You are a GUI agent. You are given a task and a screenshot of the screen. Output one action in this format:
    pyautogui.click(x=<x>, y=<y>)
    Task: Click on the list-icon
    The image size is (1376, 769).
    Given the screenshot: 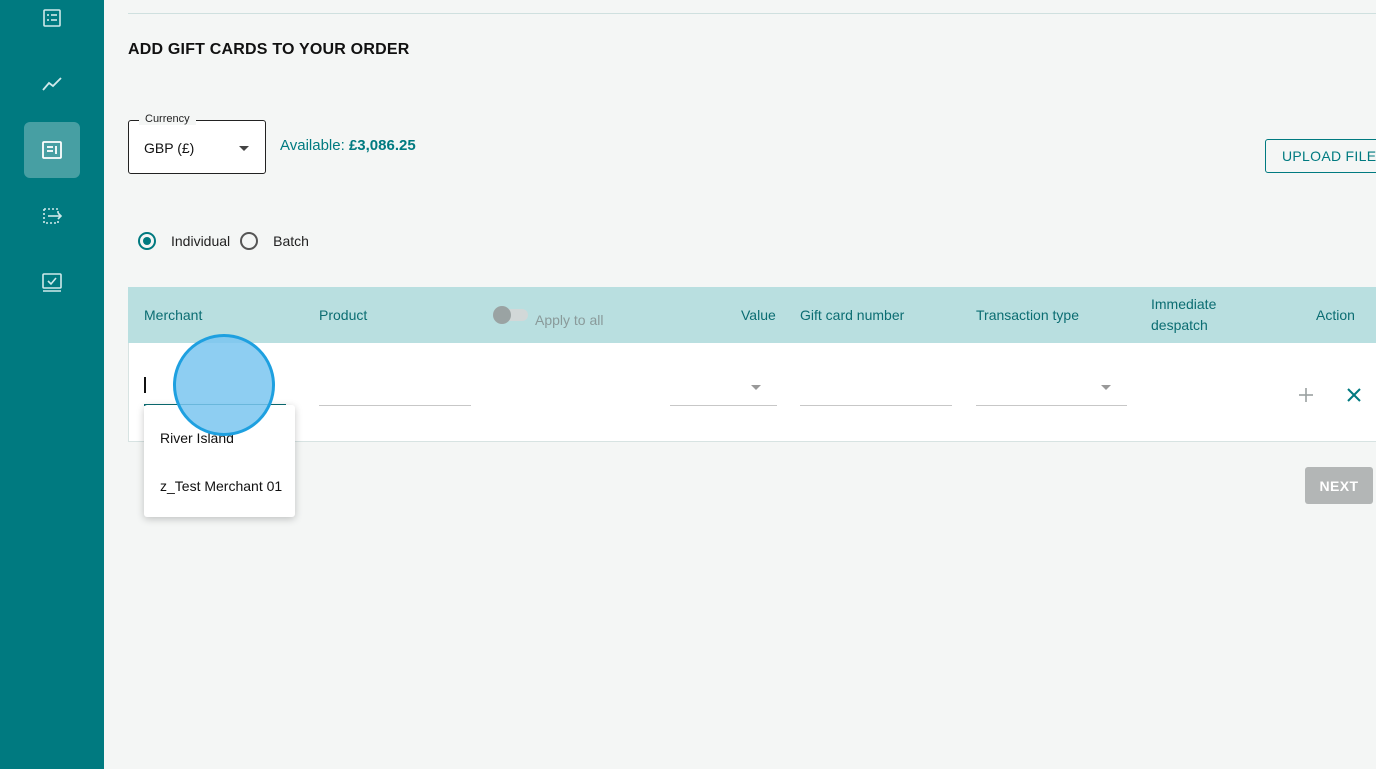 What is the action you would take?
    pyautogui.click(x=52, y=18)
    